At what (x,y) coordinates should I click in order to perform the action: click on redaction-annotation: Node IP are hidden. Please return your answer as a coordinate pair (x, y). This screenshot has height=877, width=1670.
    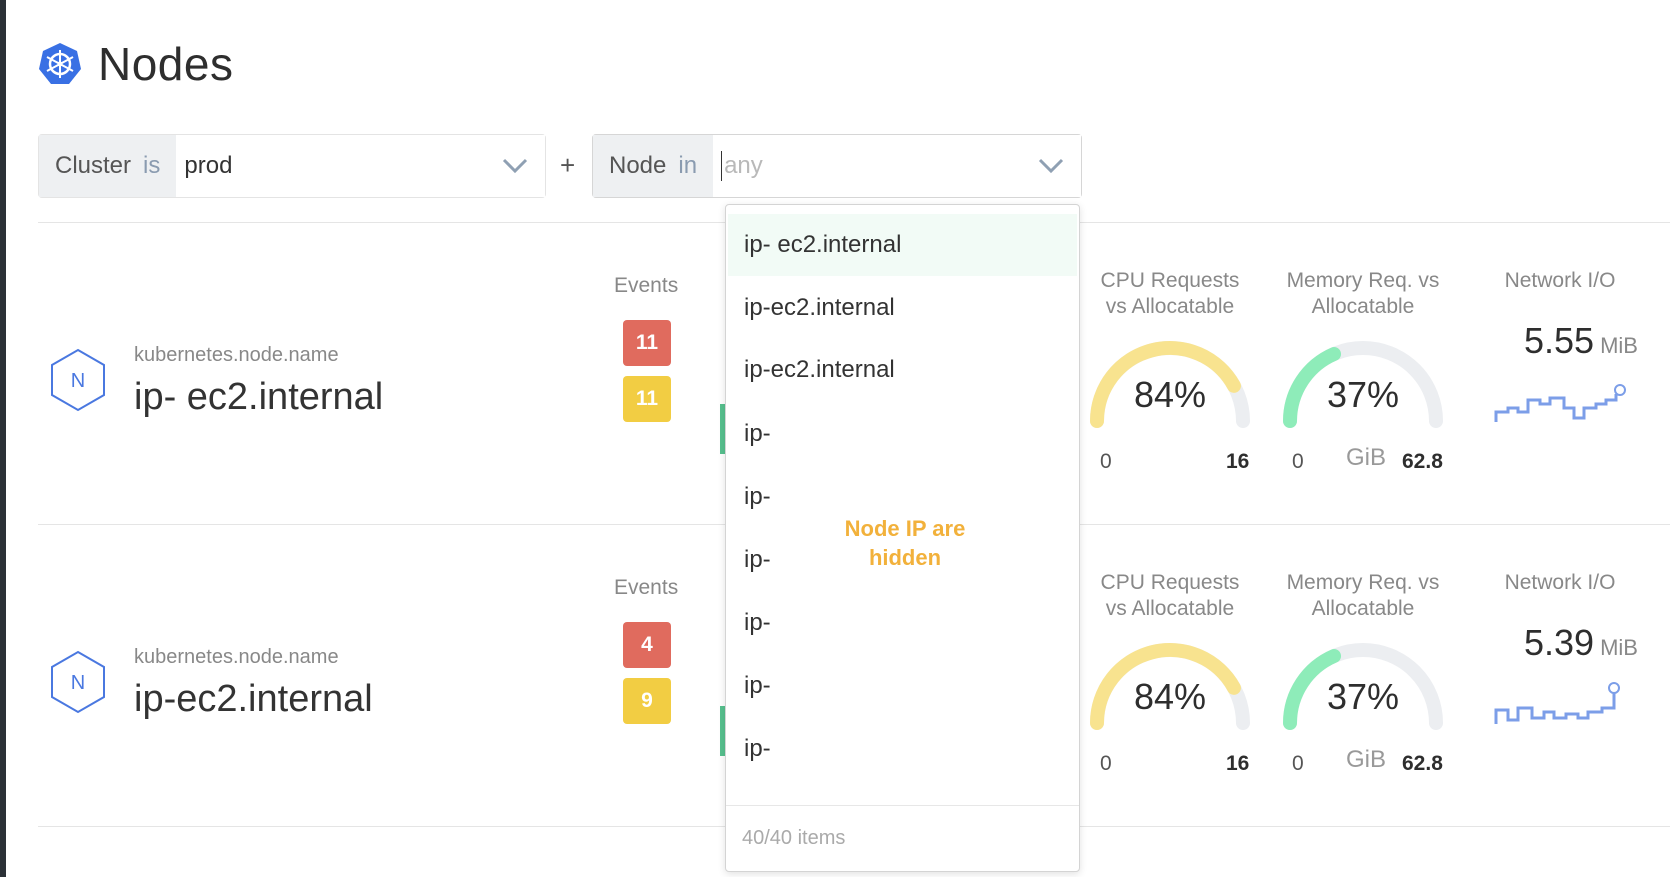
    Looking at the image, I should click on (905, 543).